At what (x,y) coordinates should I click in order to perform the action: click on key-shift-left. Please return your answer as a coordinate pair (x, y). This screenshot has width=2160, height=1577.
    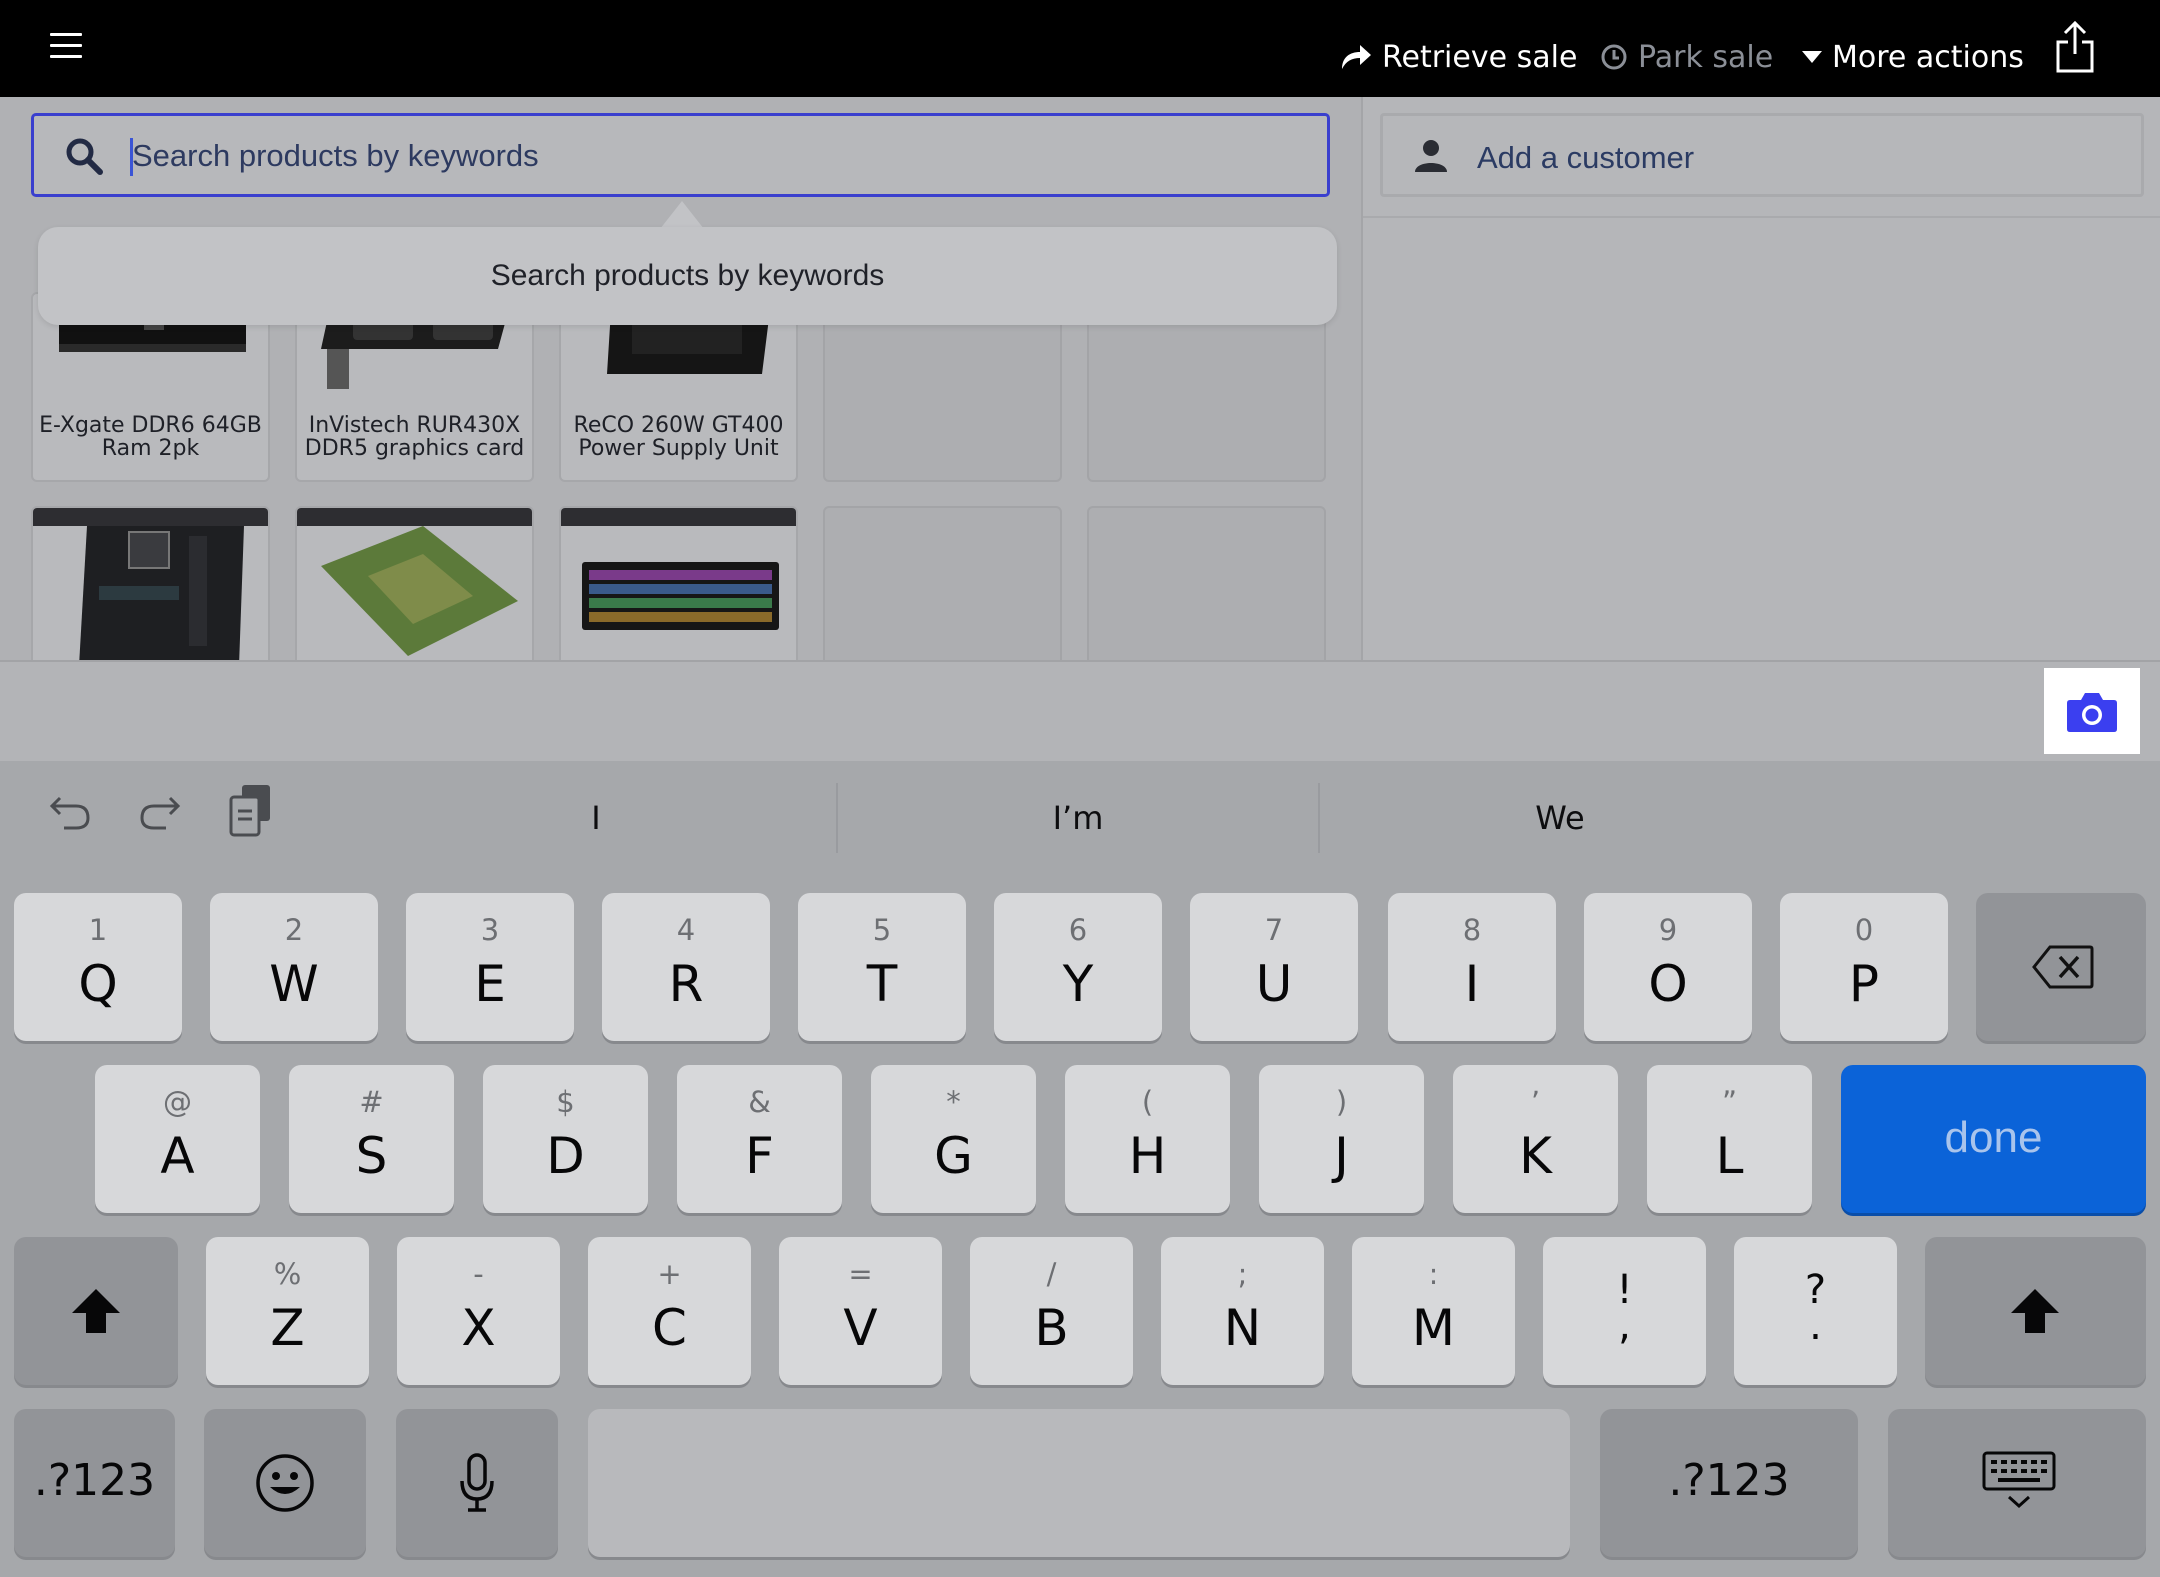
    Looking at the image, I should click on (96, 1311).